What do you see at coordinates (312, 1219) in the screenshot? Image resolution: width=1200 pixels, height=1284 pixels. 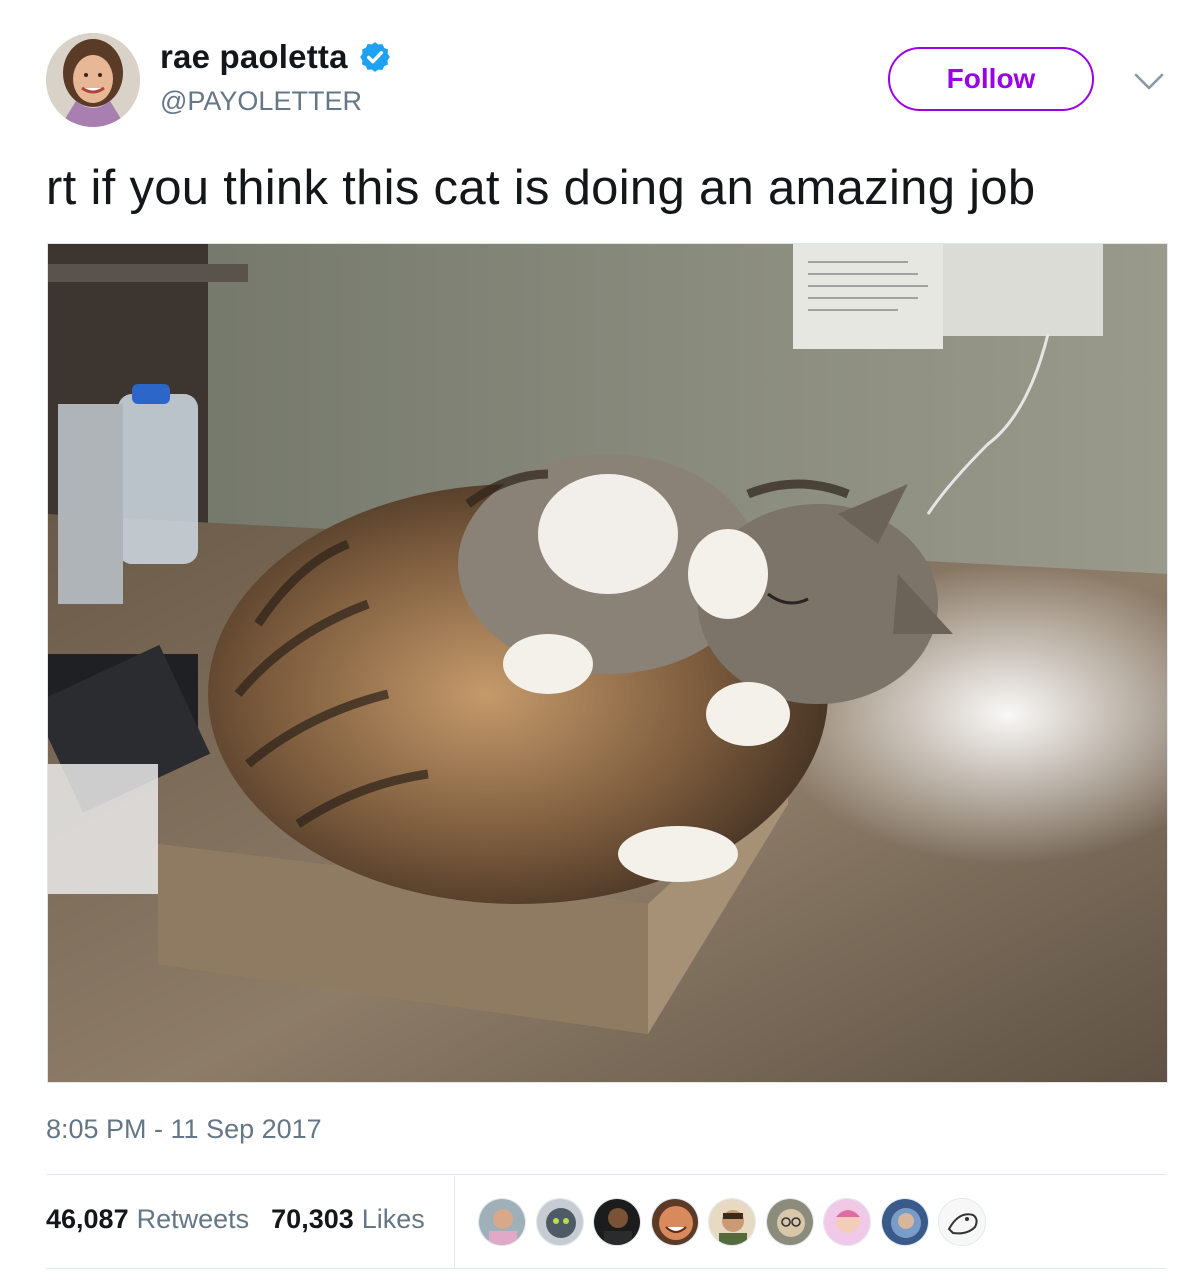 I see `likes-count: 70,303` at bounding box center [312, 1219].